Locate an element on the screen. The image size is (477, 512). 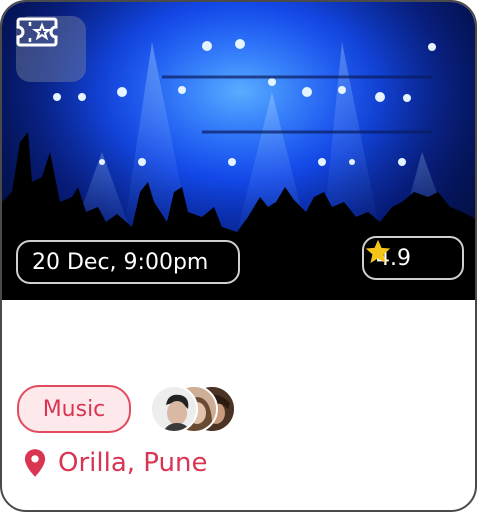
attendee-avatars is located at coordinates (195, 409).